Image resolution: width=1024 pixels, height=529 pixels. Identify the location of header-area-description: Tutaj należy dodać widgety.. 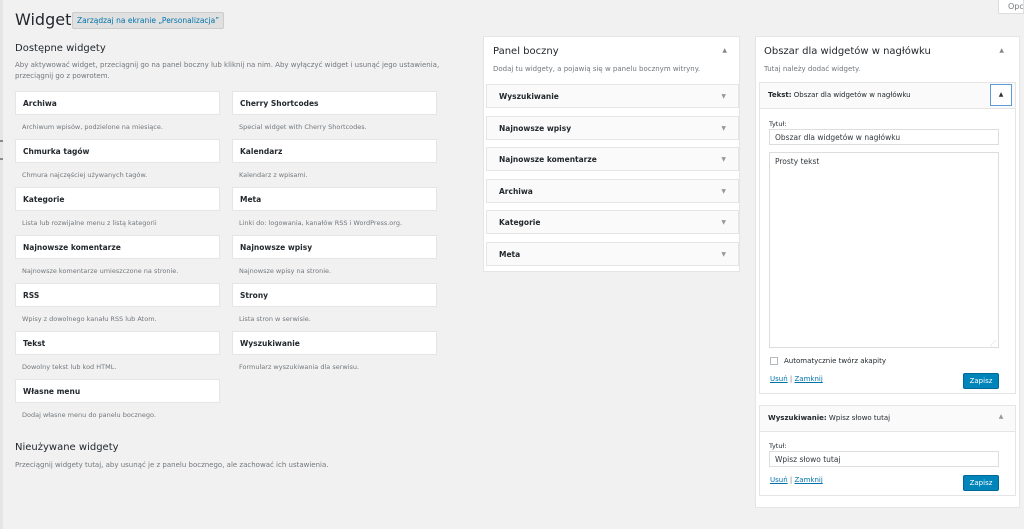
(812, 69).